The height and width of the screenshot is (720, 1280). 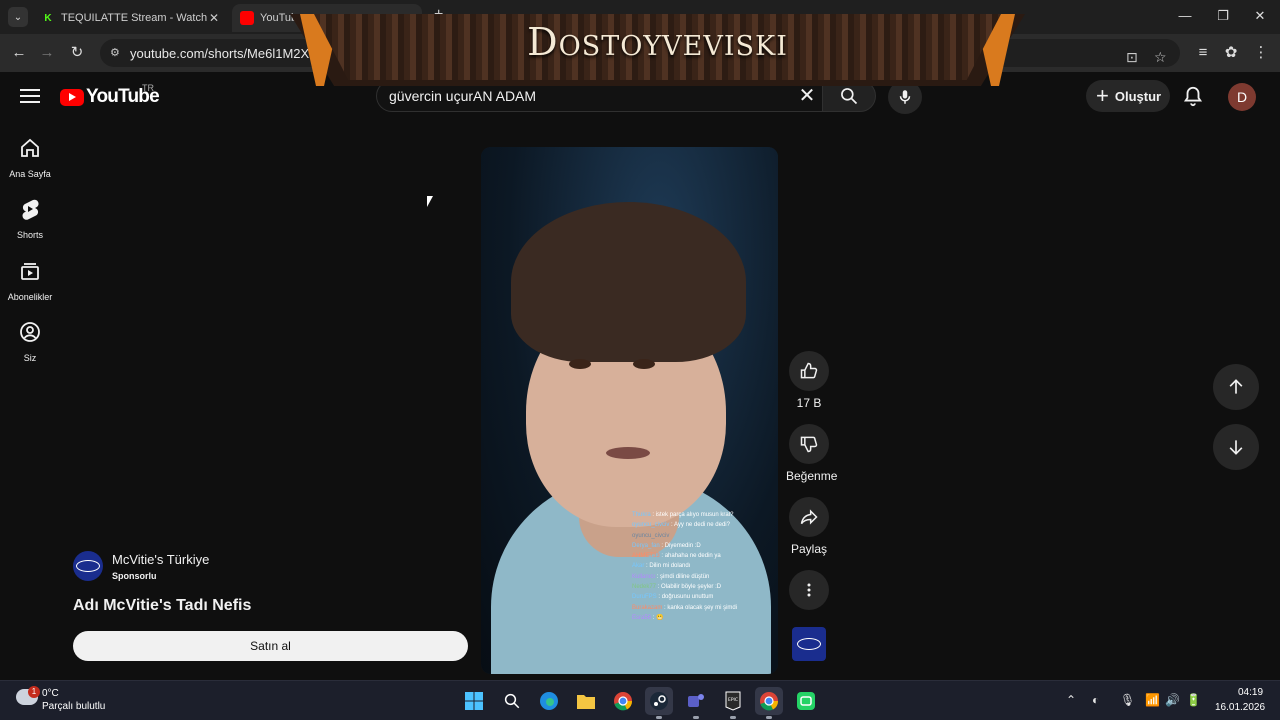 I want to click on youtube-favicon-icon, so click(x=247, y=18).